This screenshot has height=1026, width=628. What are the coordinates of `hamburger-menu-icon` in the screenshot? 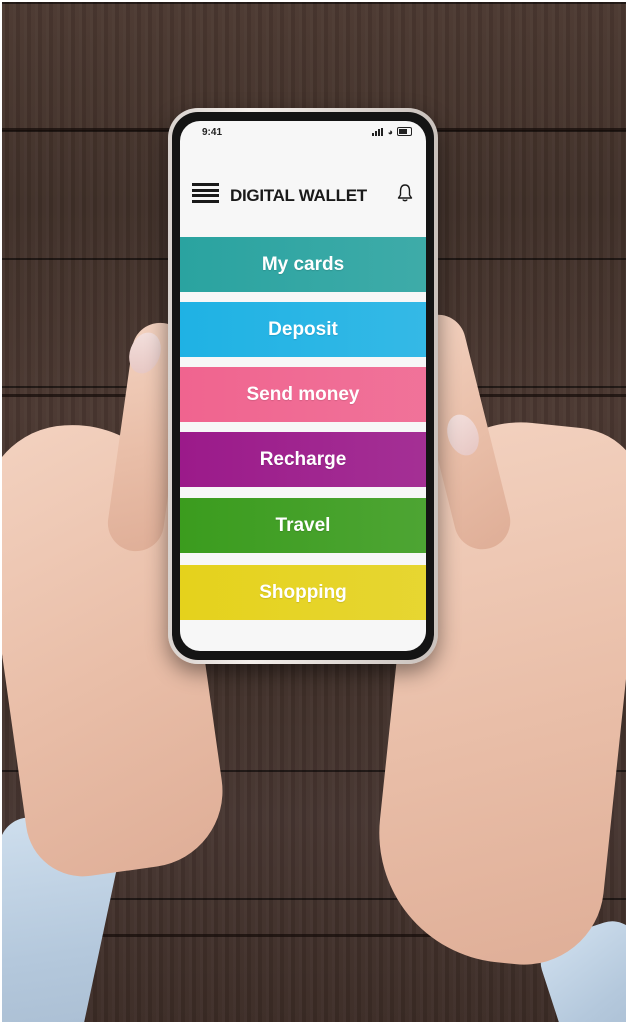 It's located at (205, 193).